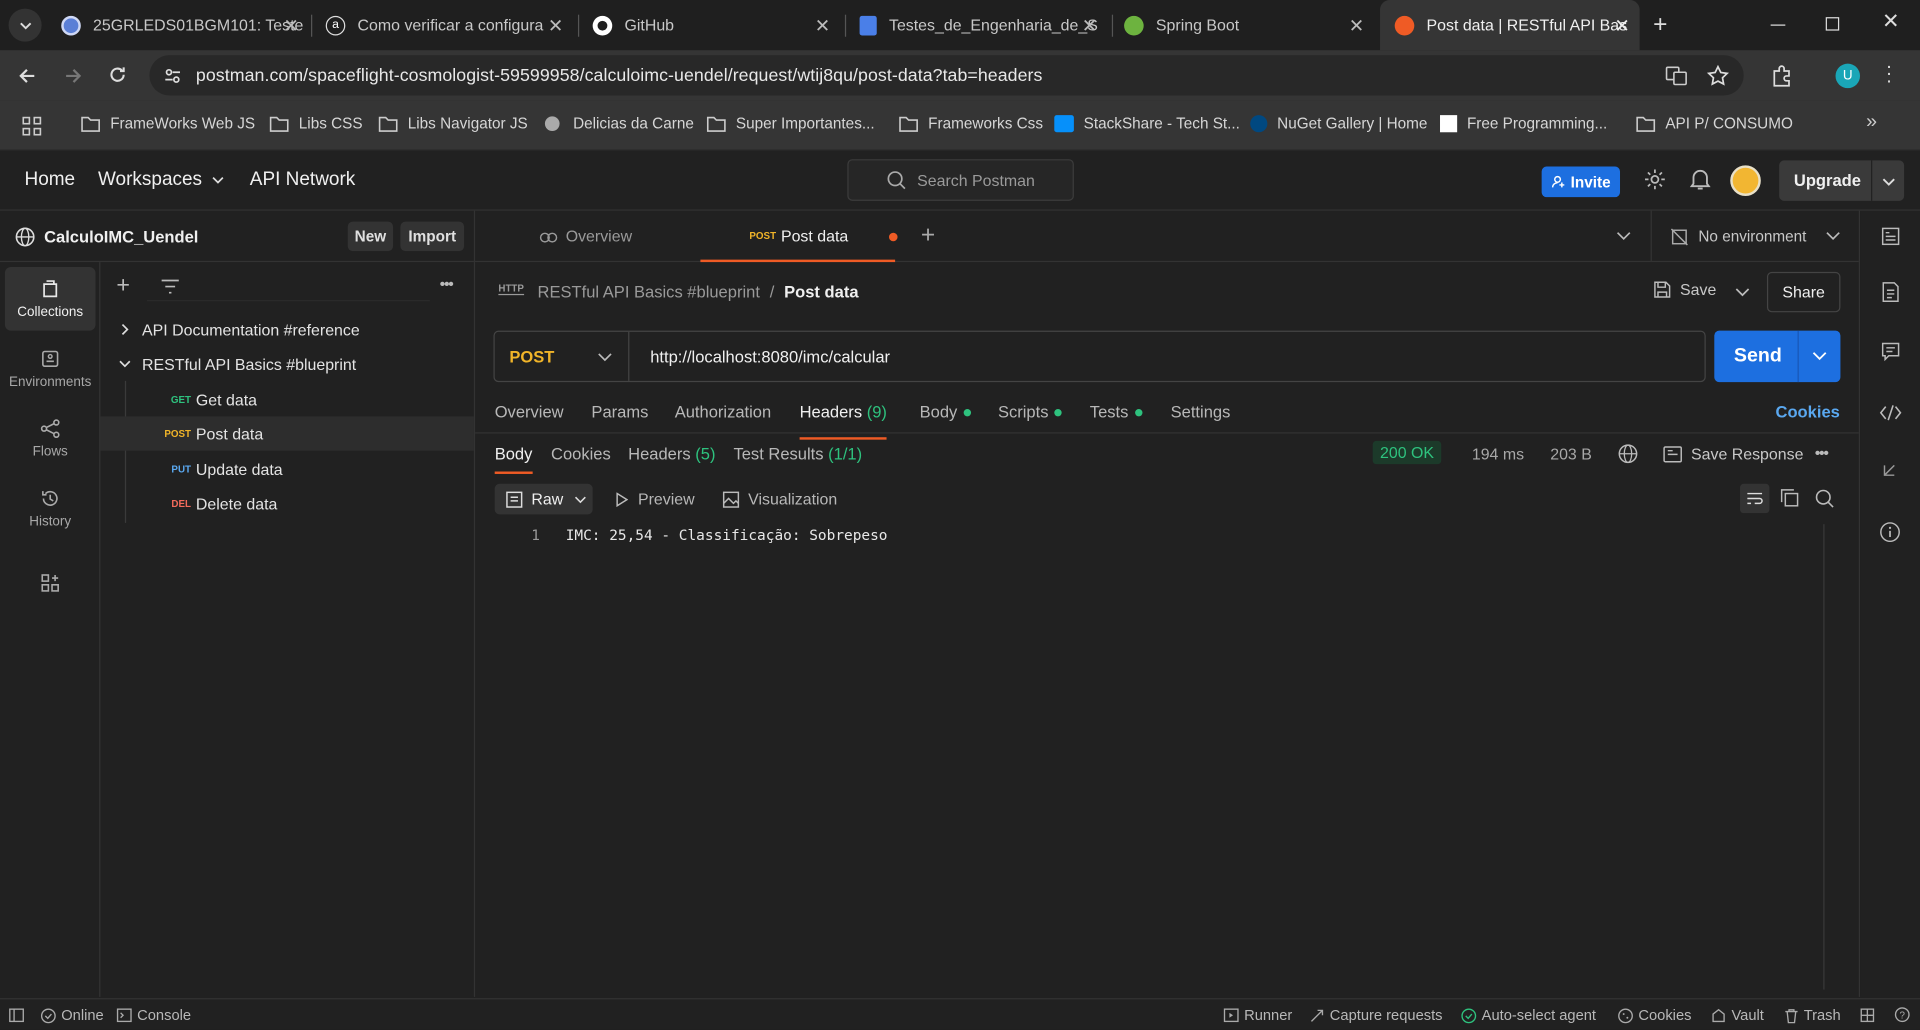 This screenshot has height=1030, width=1920. I want to click on network-globe-icon, so click(1628, 453).